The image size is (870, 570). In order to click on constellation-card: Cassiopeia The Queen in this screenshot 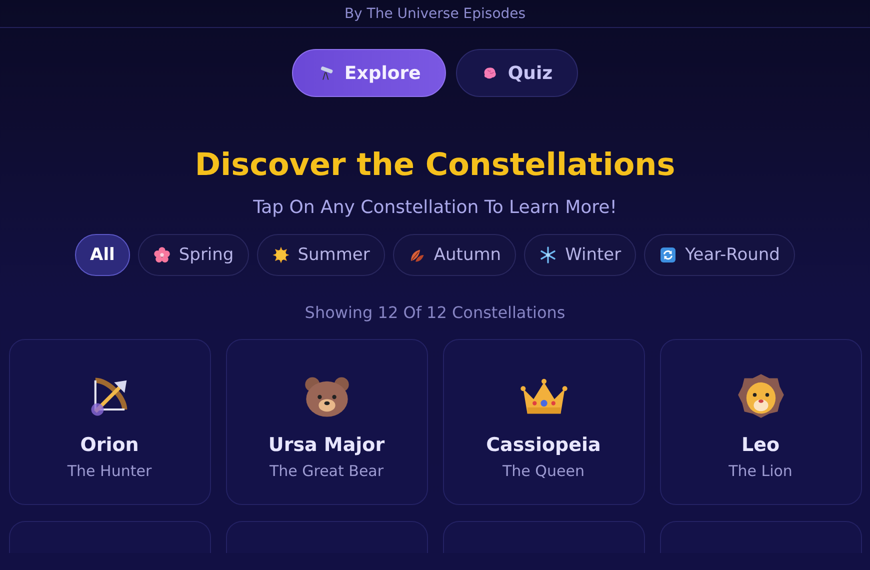, I will do `click(543, 422)`.